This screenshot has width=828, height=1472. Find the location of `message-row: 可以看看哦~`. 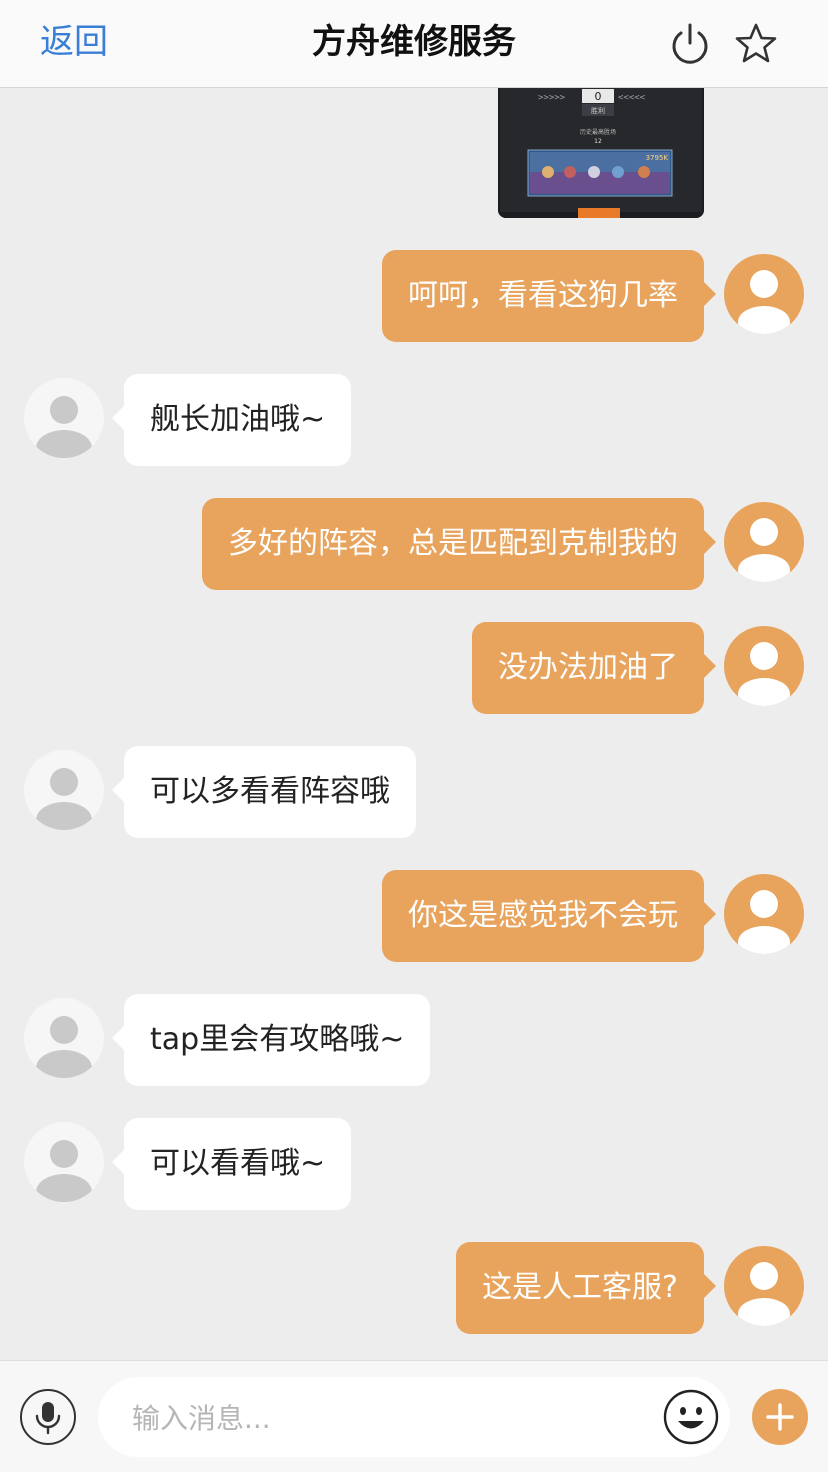

message-row: 可以看看哦~ is located at coordinates (414, 1164).